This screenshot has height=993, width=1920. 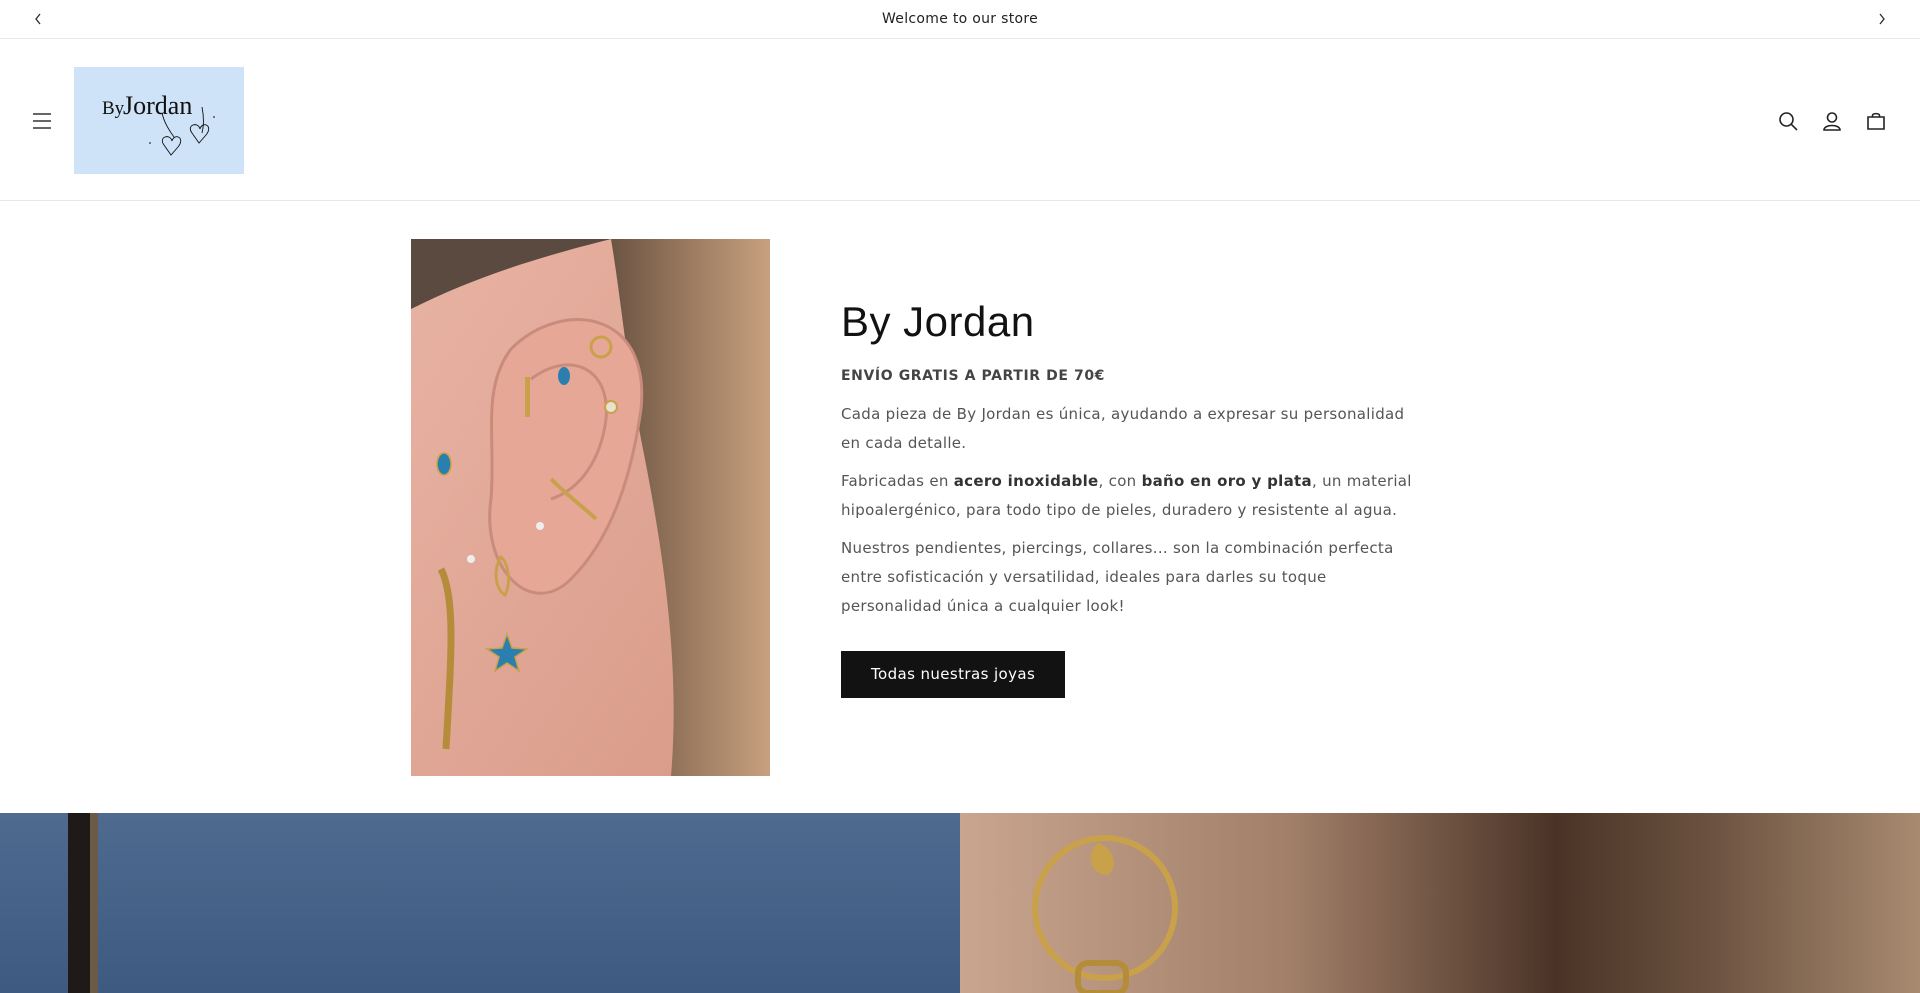 I want to click on menu-button, so click(x=42, y=121).